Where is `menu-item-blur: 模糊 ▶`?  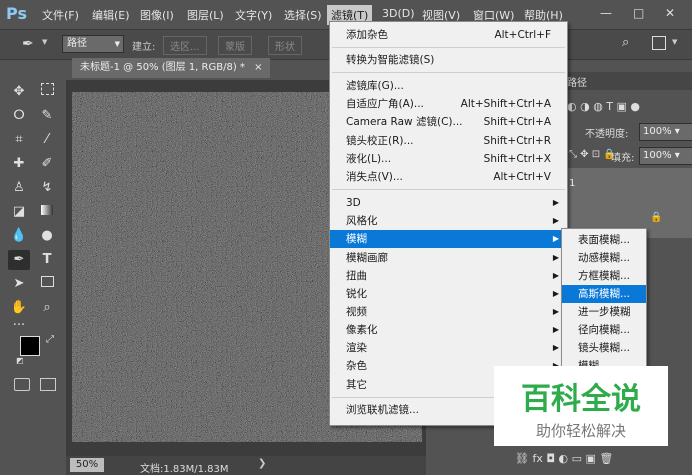 menu-item-blur: 模糊 ▶ is located at coordinates (448, 239).